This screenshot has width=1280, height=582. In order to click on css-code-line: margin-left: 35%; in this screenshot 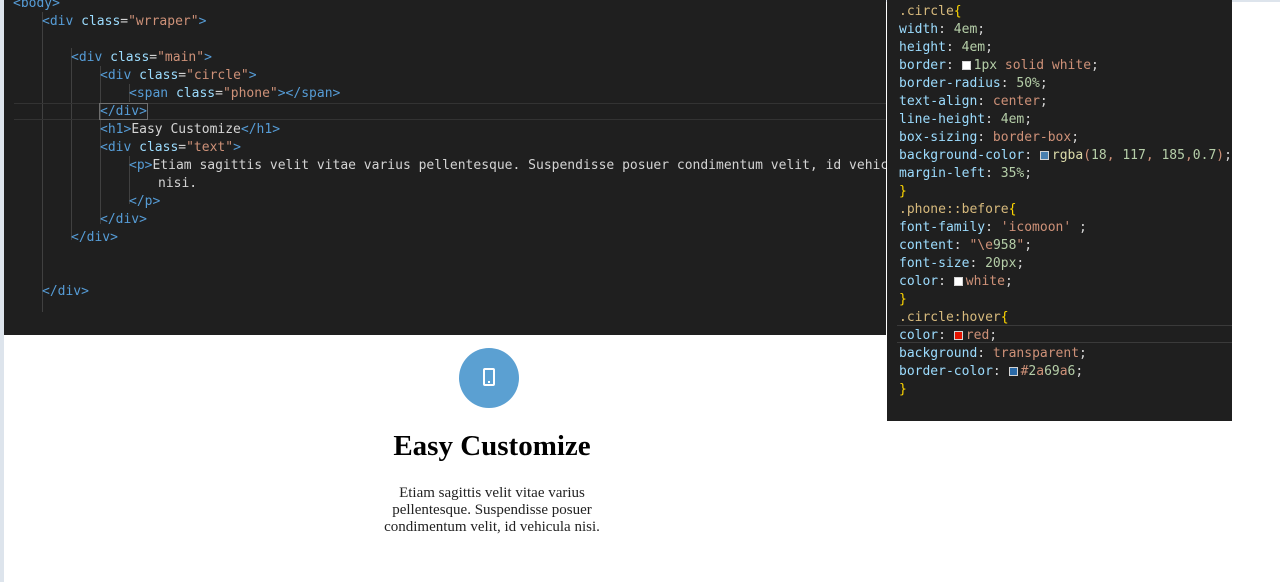, I will do `click(965, 174)`.